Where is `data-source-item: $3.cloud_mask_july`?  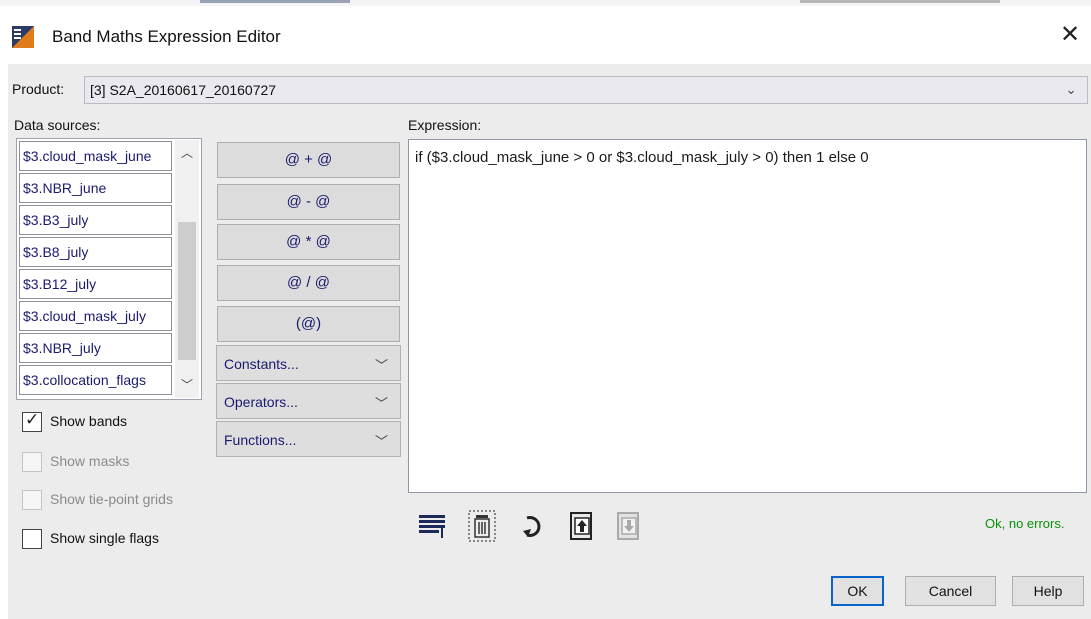 data-source-item: $3.cloud_mask_july is located at coordinates (95, 316).